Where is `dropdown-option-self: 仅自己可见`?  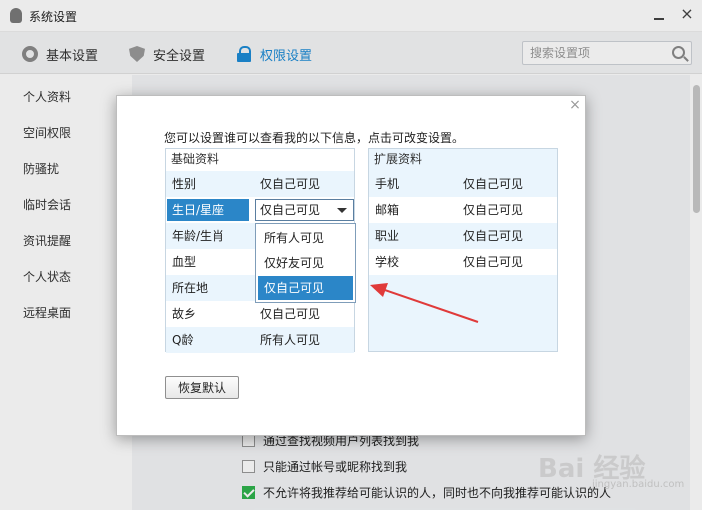
dropdown-option-self: 仅自己可见 is located at coordinates (305, 288).